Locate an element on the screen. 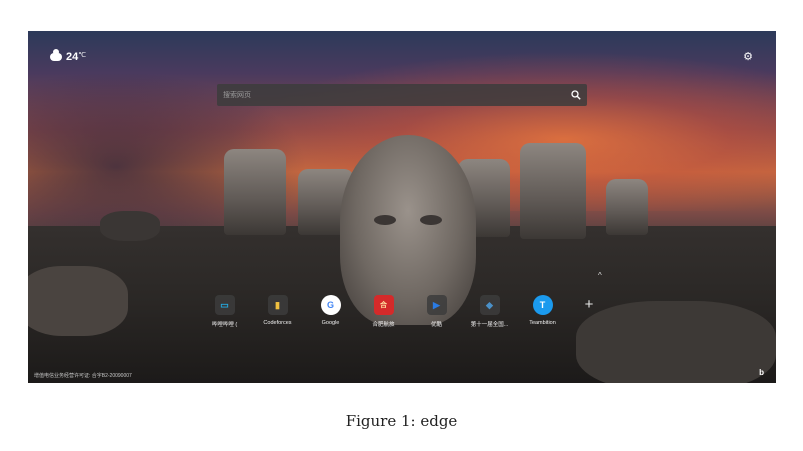  quick-link-teambition: T Teambition is located at coordinates (542, 311).